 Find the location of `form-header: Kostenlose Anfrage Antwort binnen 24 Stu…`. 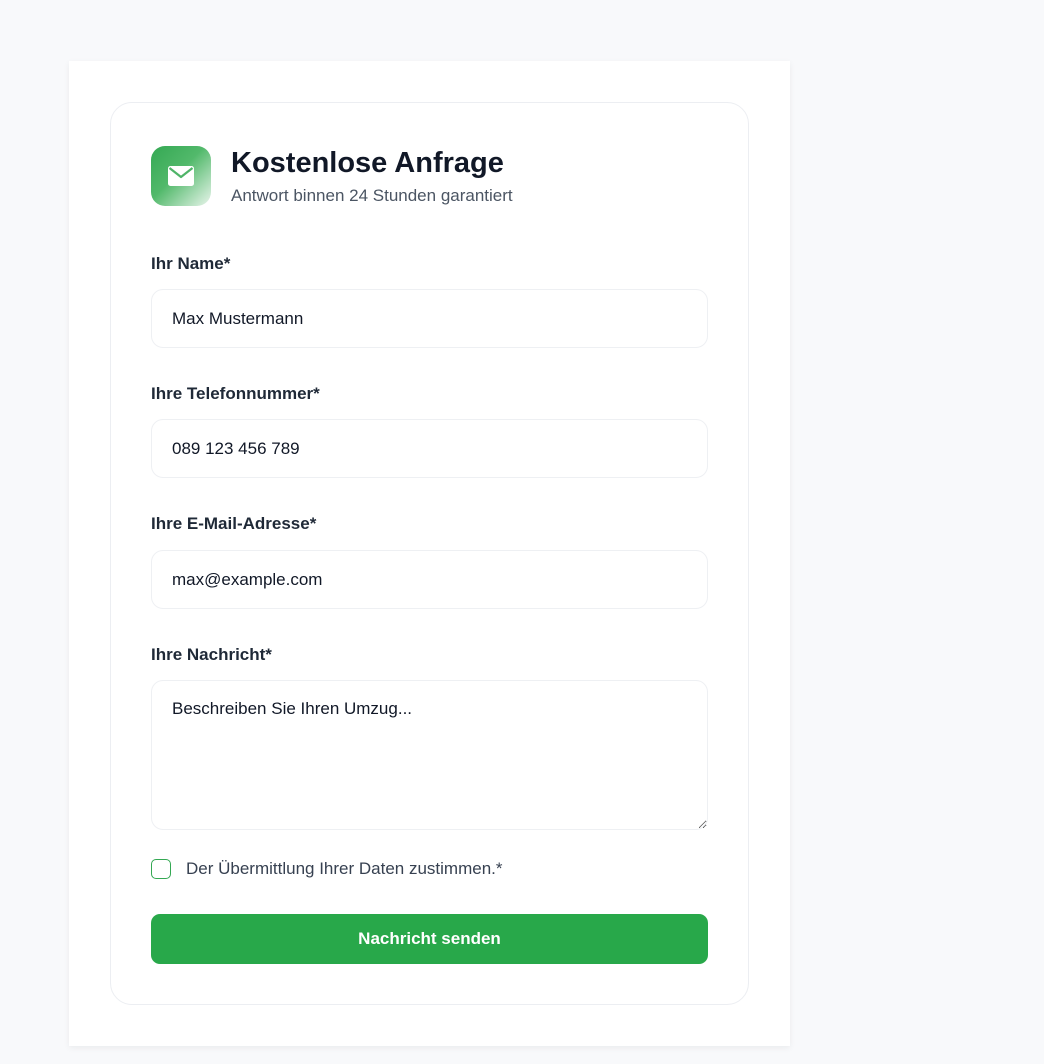

form-header: Kostenlose Anfrage Antwort binnen 24 Stu… is located at coordinates (332, 176).